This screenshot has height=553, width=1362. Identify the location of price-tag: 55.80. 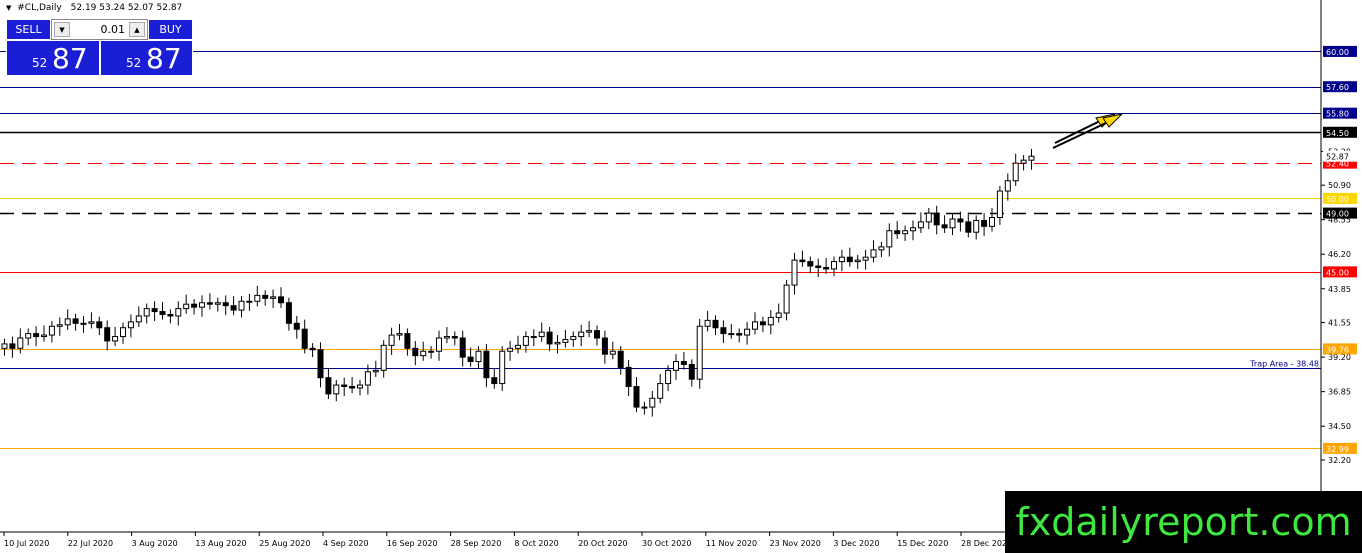
(1340, 113).